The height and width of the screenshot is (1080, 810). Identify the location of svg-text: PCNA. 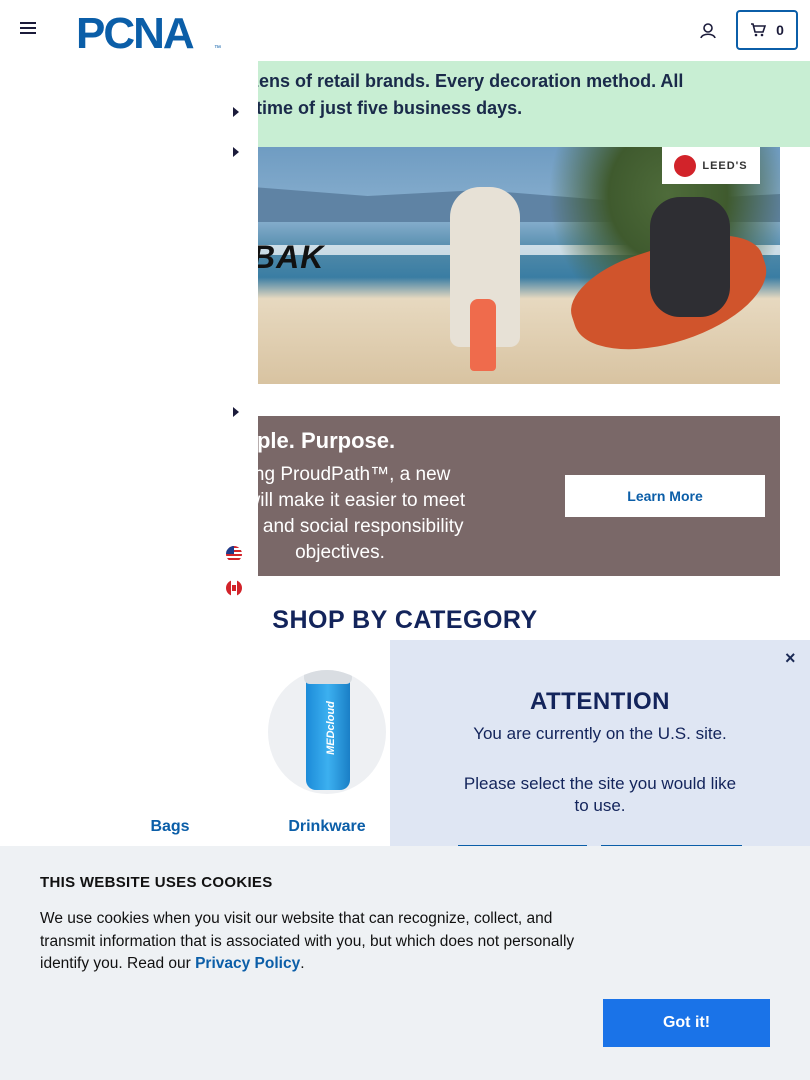
(135, 31).